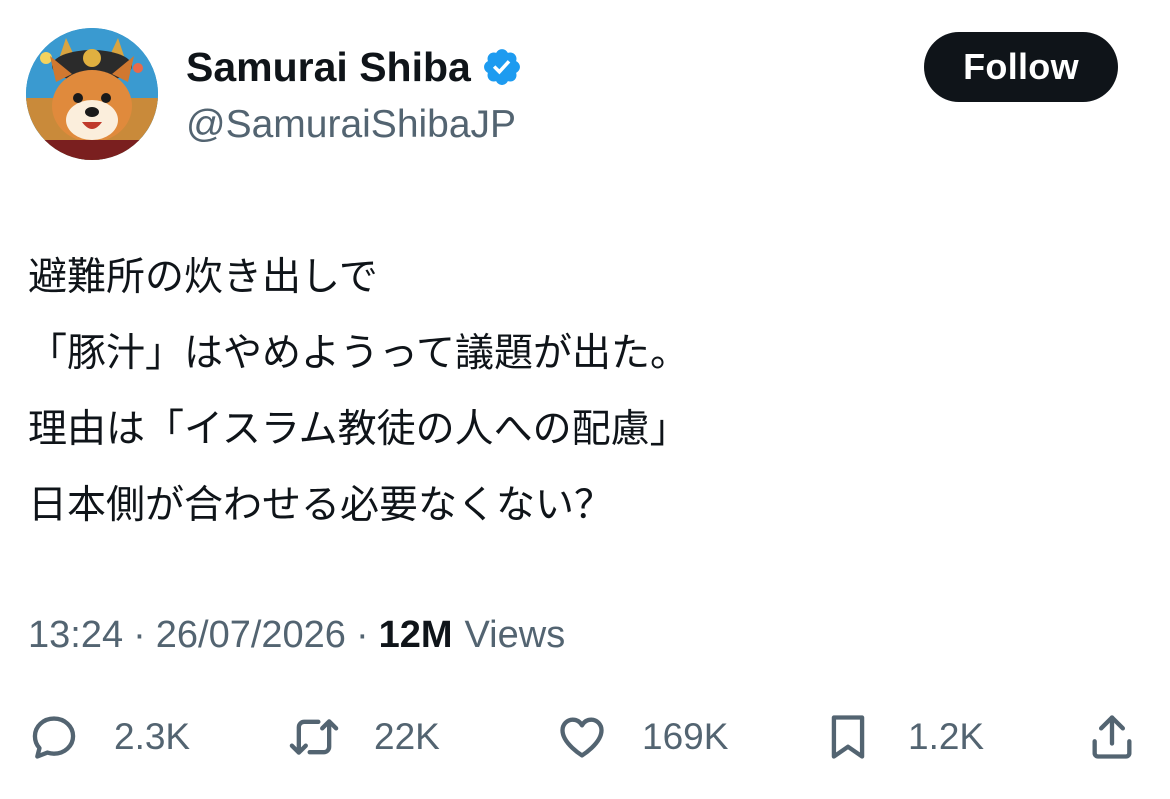 The image size is (1170, 799). I want to click on reply-button: 2.3K, so click(109, 737).